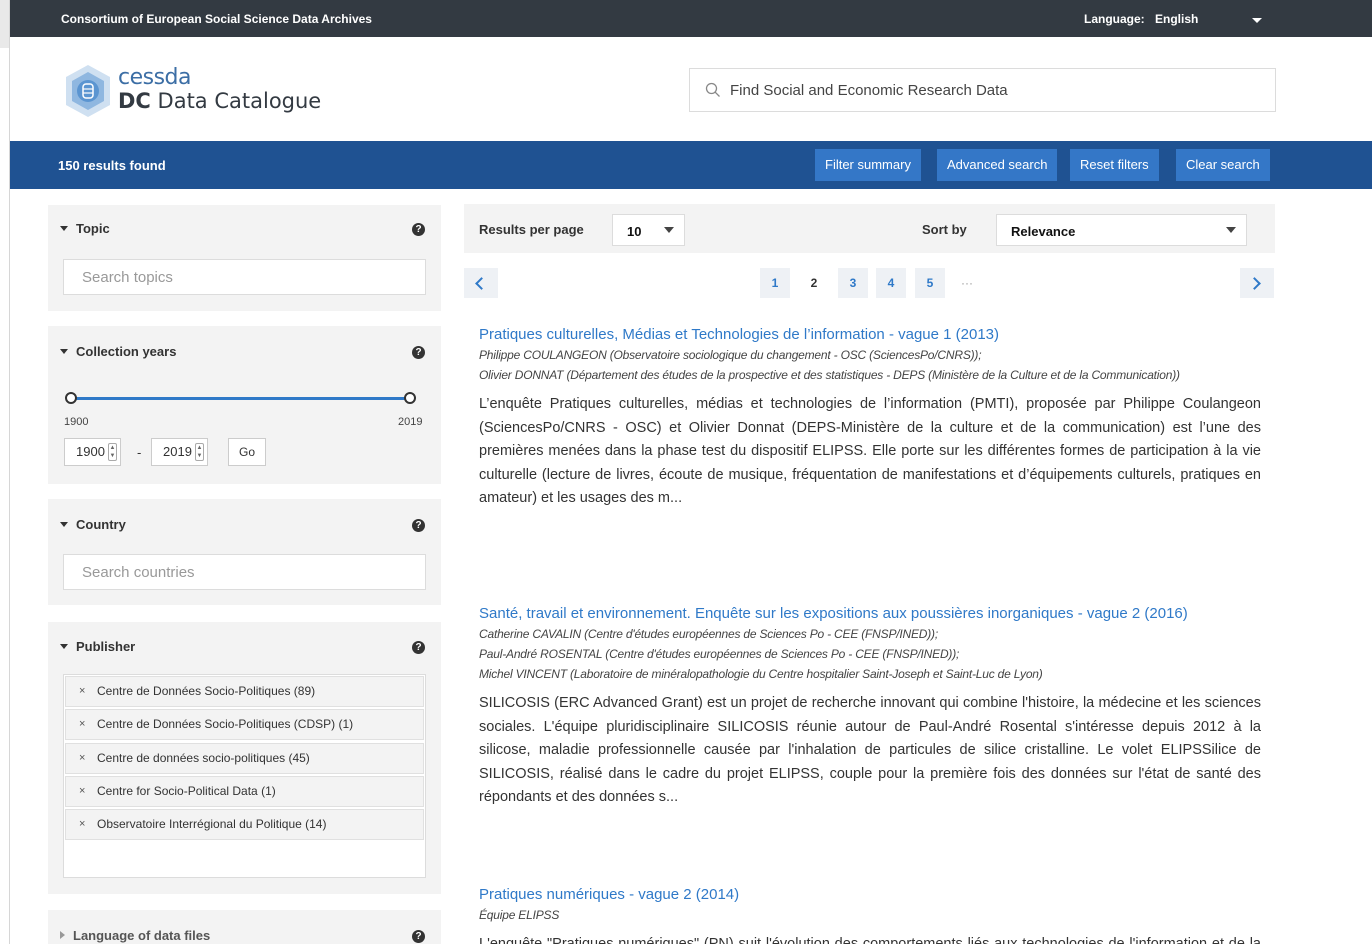 The height and width of the screenshot is (944, 1372). Describe the element at coordinates (240, 398) in the screenshot. I see `years-slider-track` at that location.